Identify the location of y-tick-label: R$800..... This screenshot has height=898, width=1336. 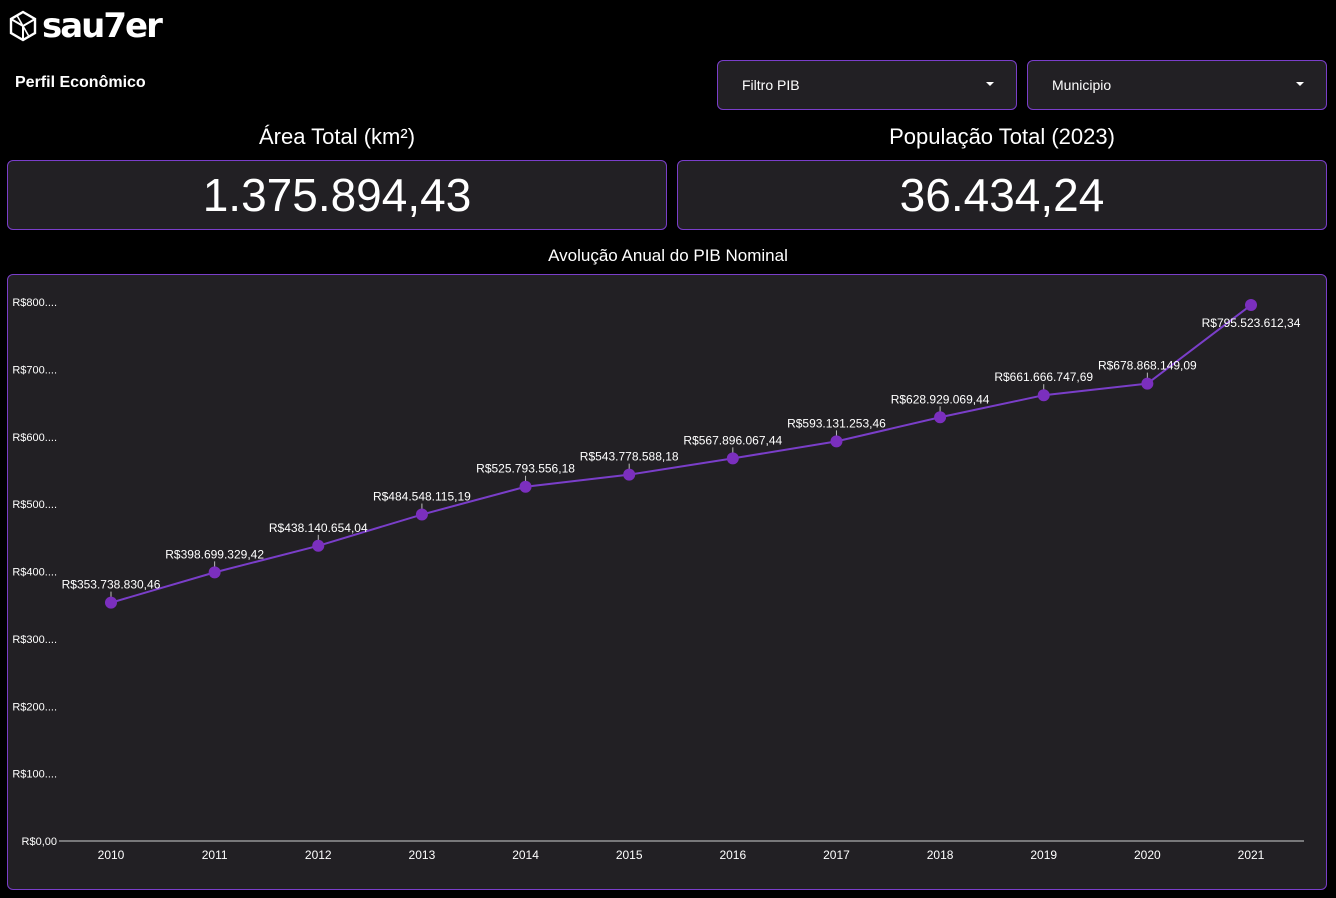
(34, 303).